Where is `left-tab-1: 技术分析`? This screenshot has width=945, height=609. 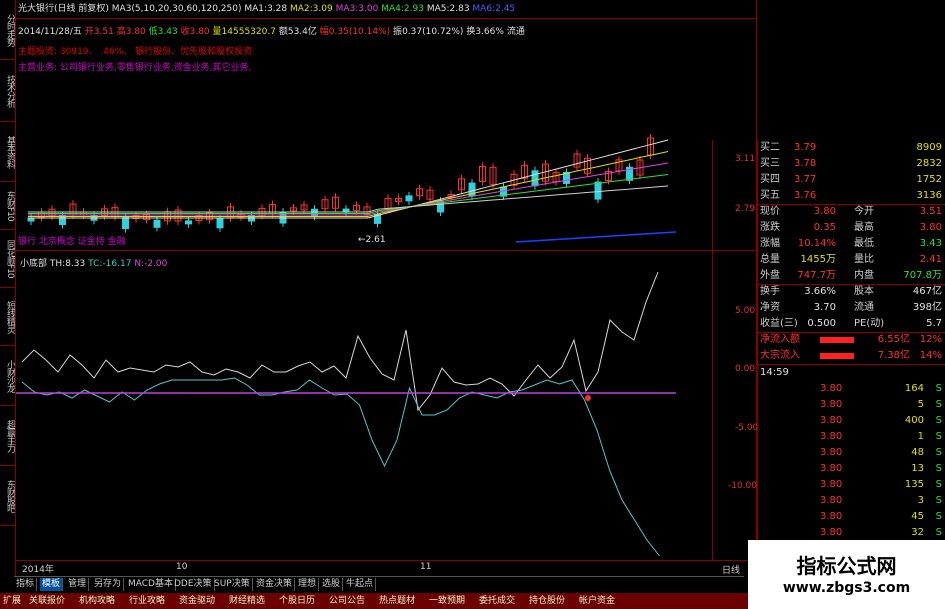 left-tab-1: 技术分析 is located at coordinates (7, 91).